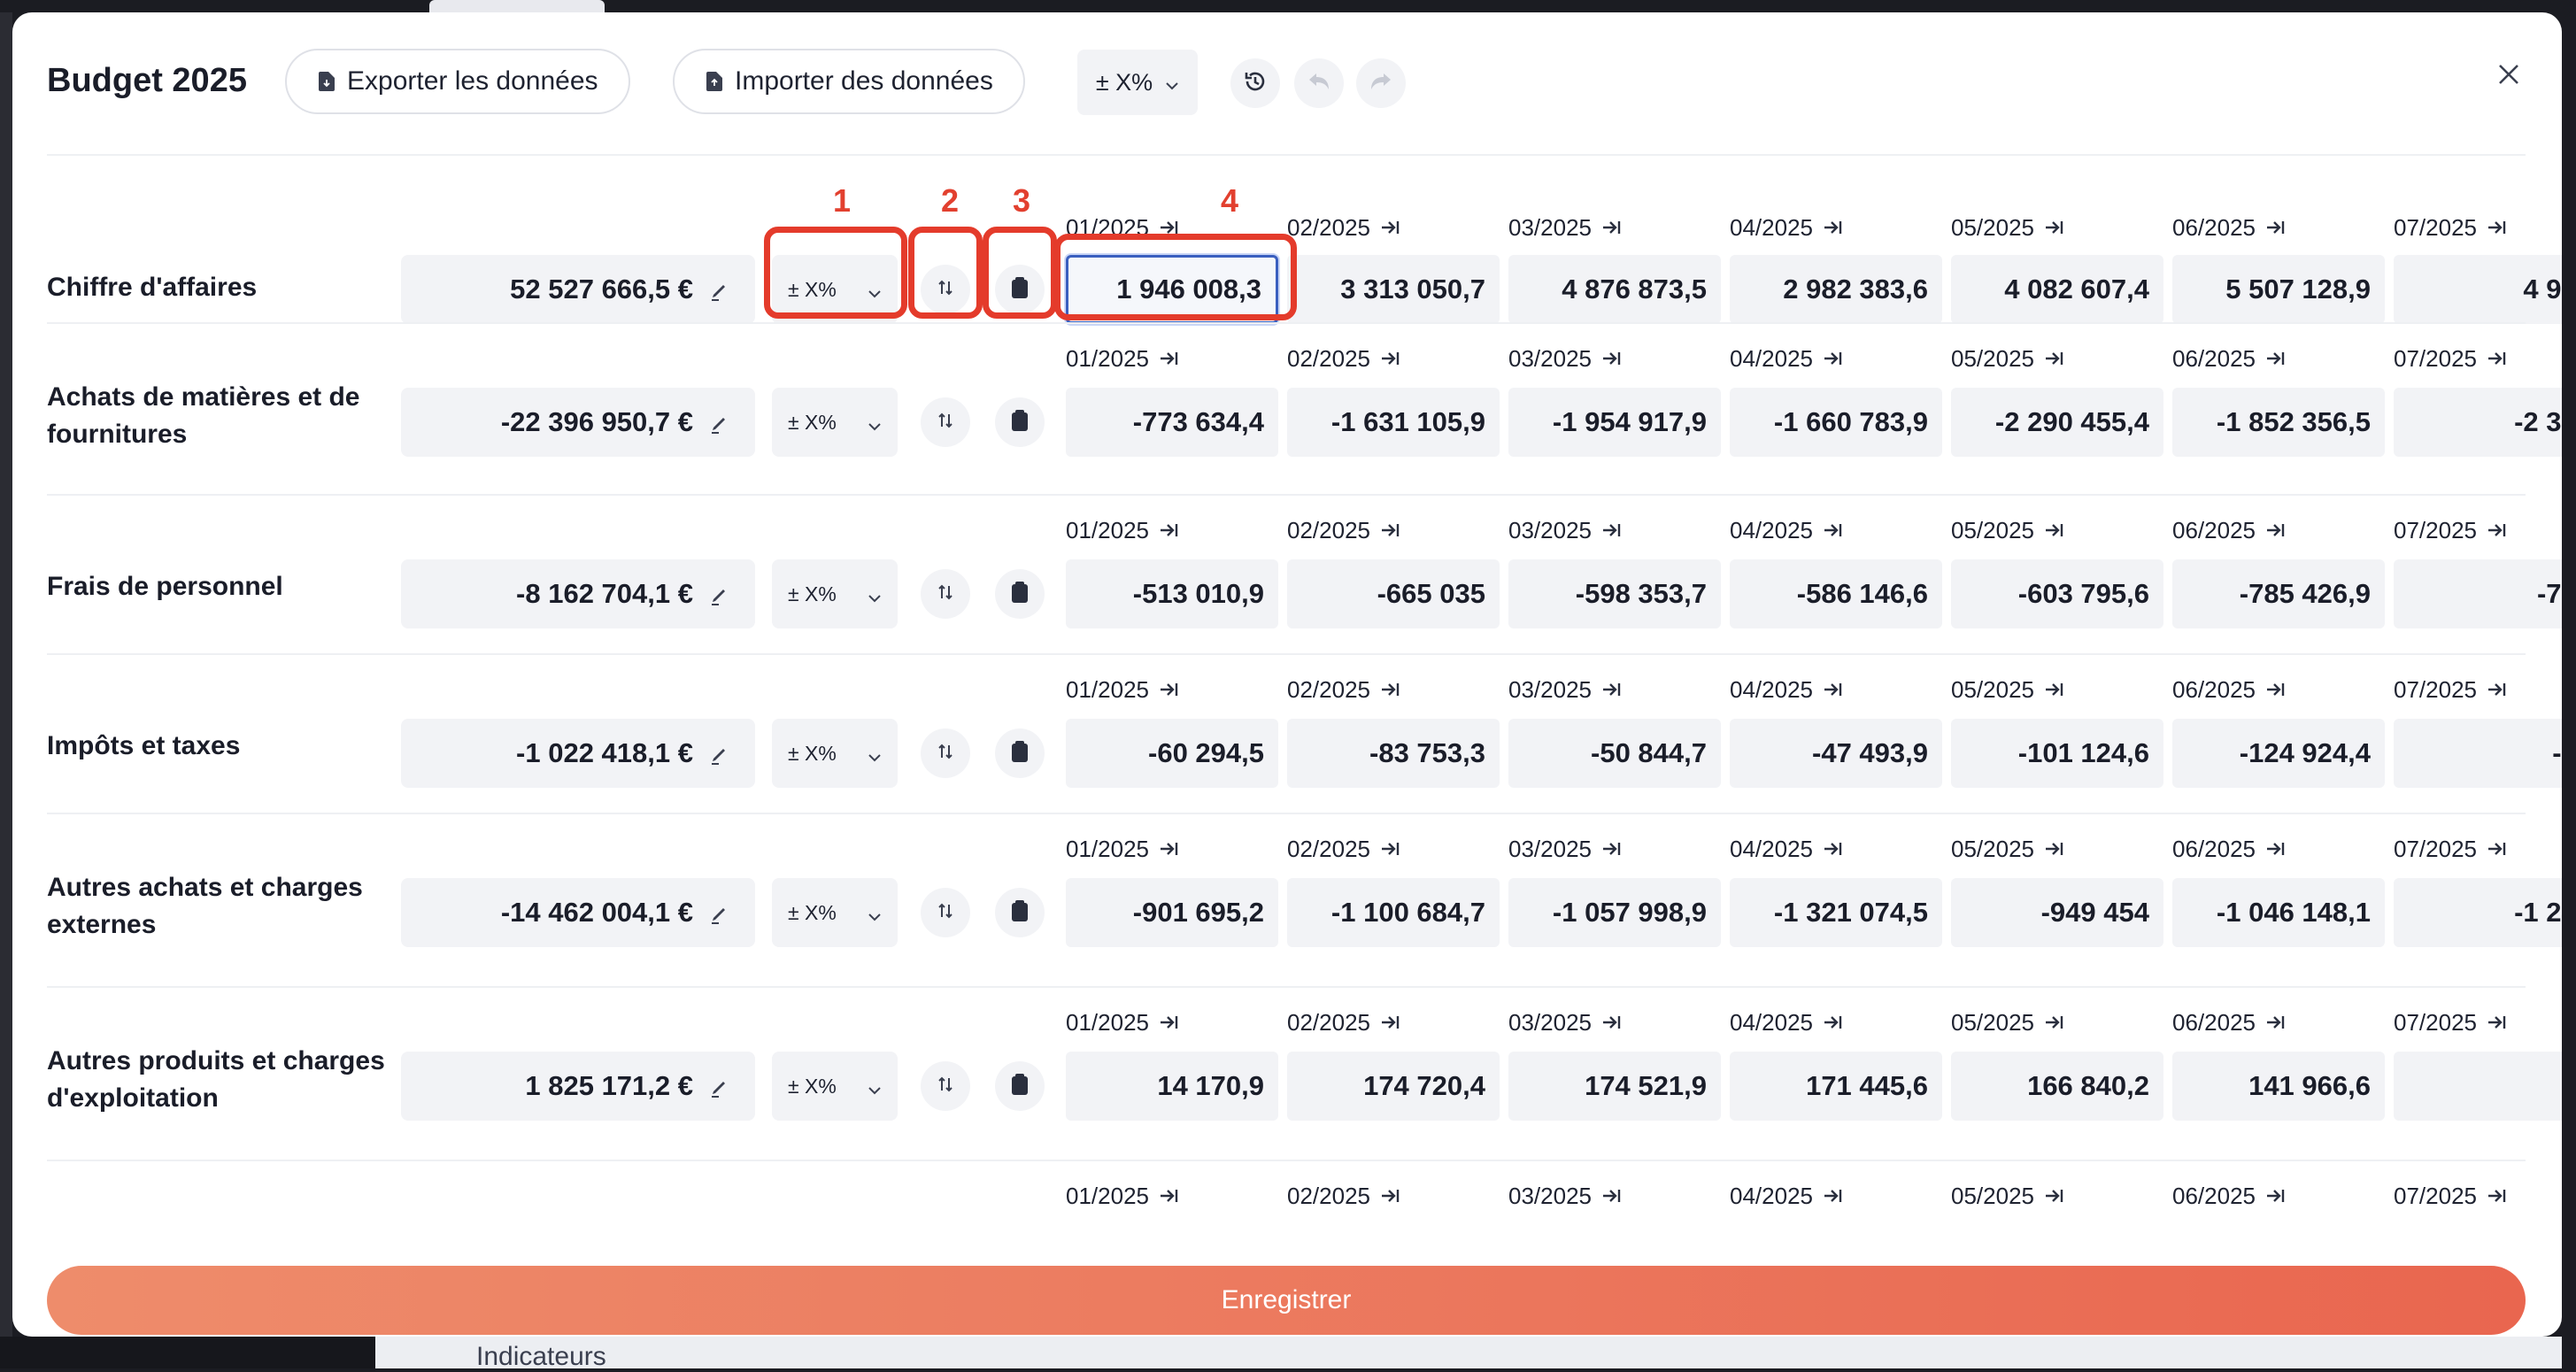 Image resolution: width=2576 pixels, height=1372 pixels. What do you see at coordinates (1836, 912) in the screenshot?
I see `month-value-input: -1 321 074,5` at bounding box center [1836, 912].